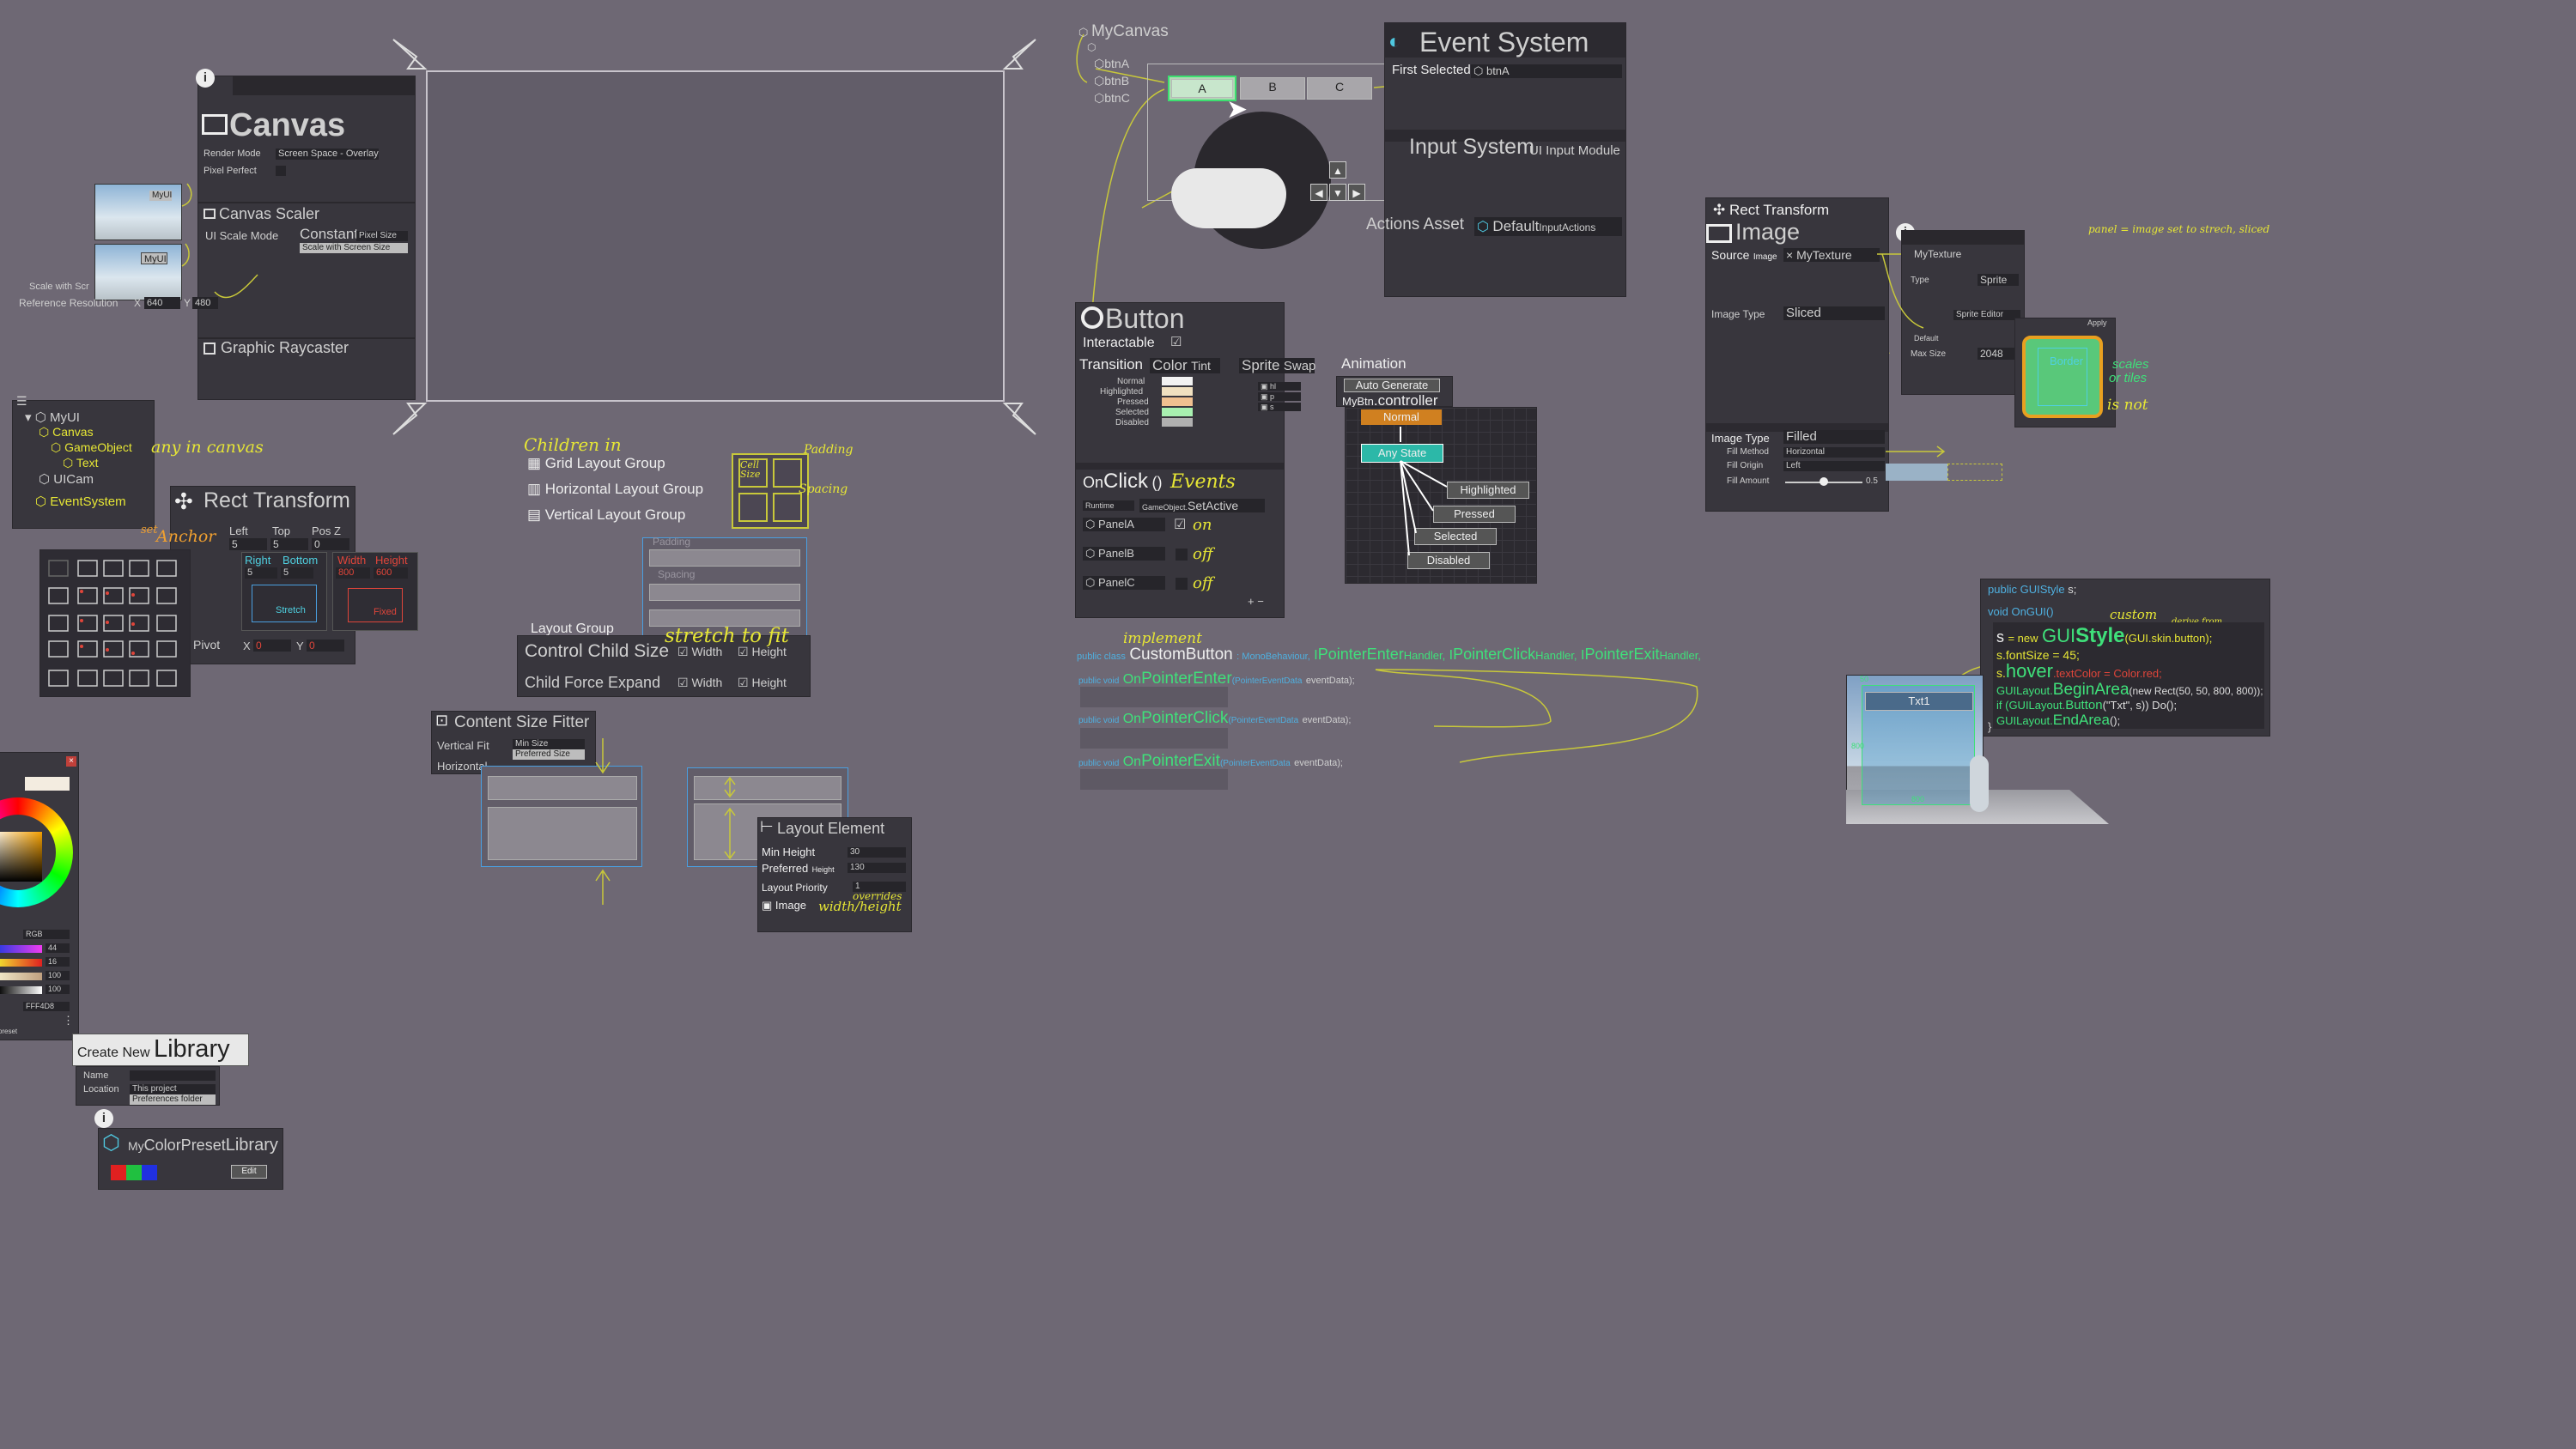 The image size is (2576, 1449). I want to click on scale-with-screen-option: Scale with Screen Size, so click(354, 248).